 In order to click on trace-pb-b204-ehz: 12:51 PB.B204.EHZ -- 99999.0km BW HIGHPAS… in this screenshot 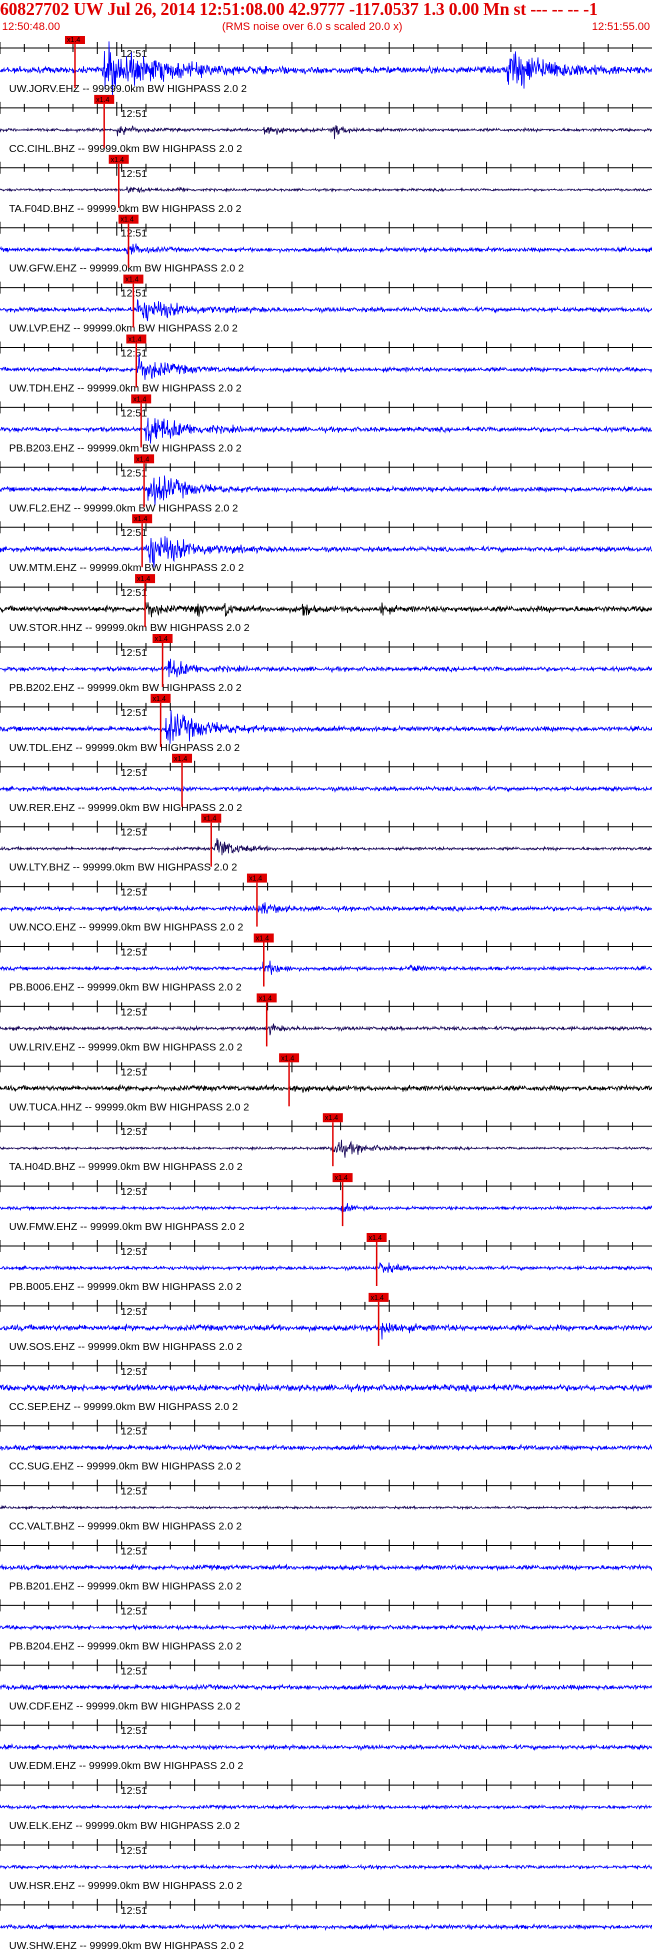, I will do `click(326, 1625)`.